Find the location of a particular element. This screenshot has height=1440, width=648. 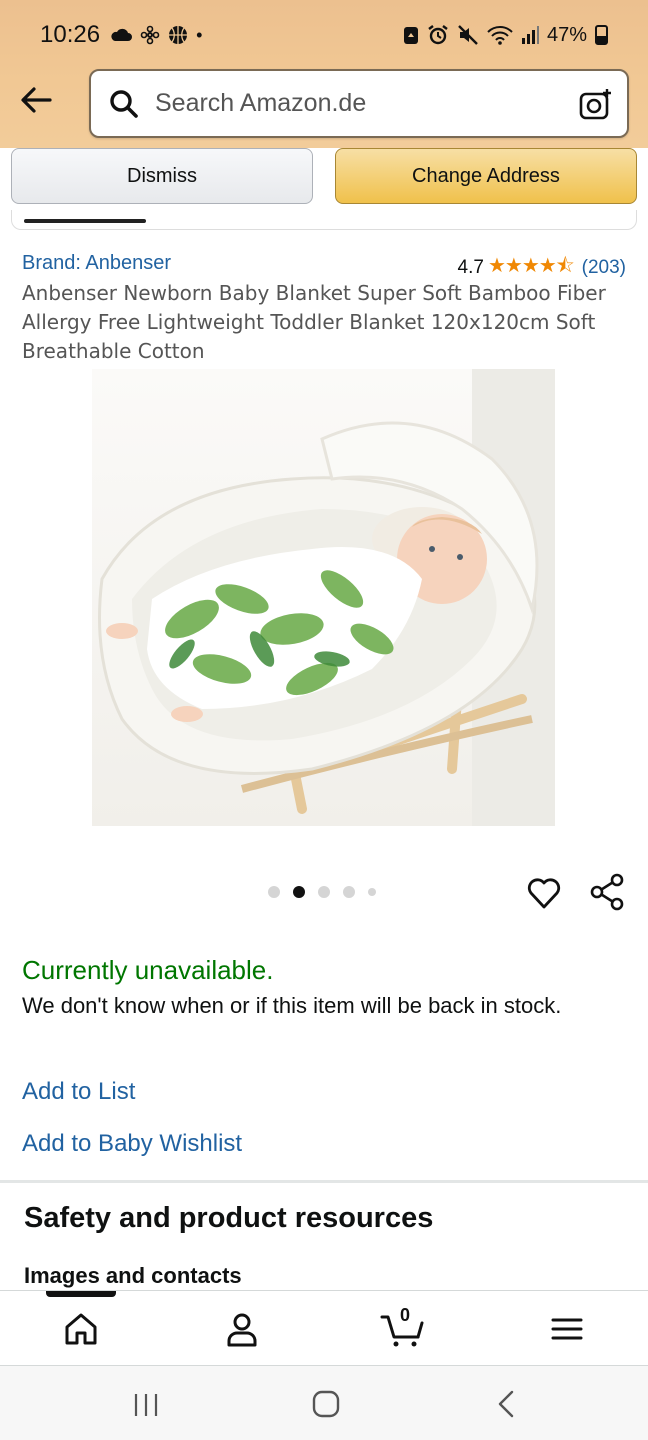

section-subtitle: Images and contacts is located at coordinates (133, 1276).